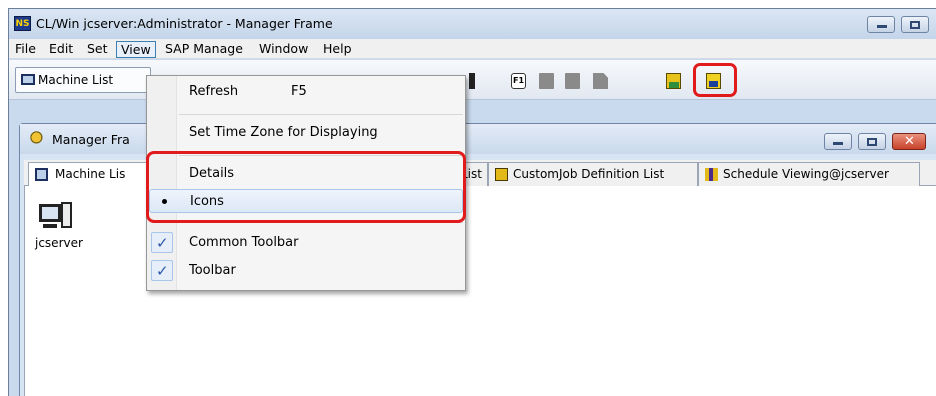 Image resolution: width=936 pixels, height=396 pixels. What do you see at coordinates (38, 139) in the screenshot?
I see `manager-frame-icon` at bounding box center [38, 139].